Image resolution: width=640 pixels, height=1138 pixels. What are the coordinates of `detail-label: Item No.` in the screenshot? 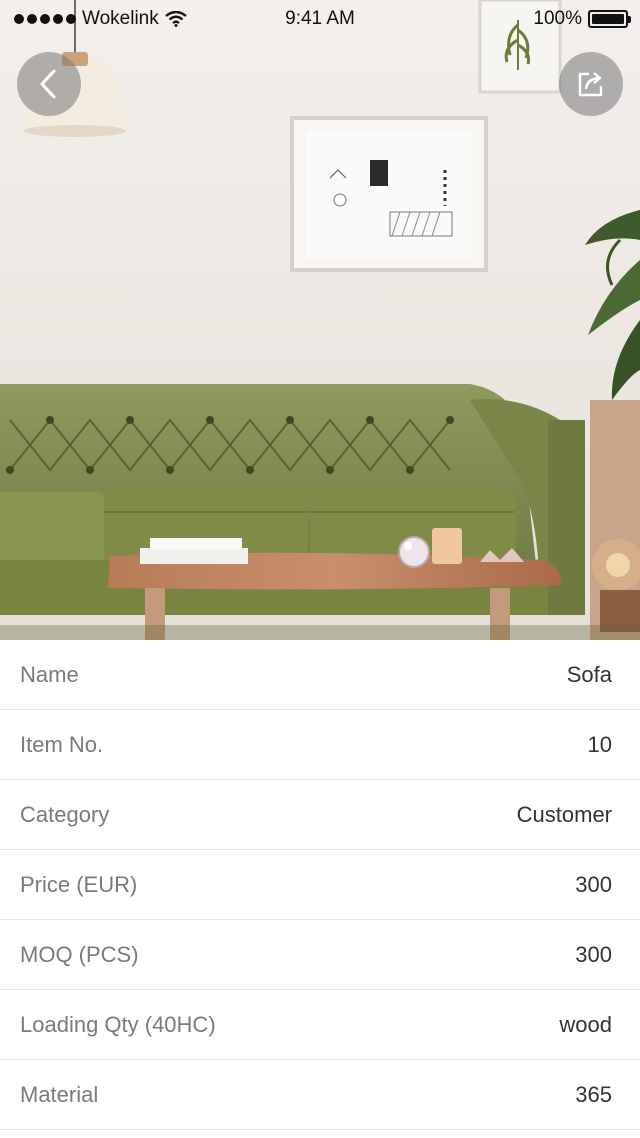 It's located at (62, 744).